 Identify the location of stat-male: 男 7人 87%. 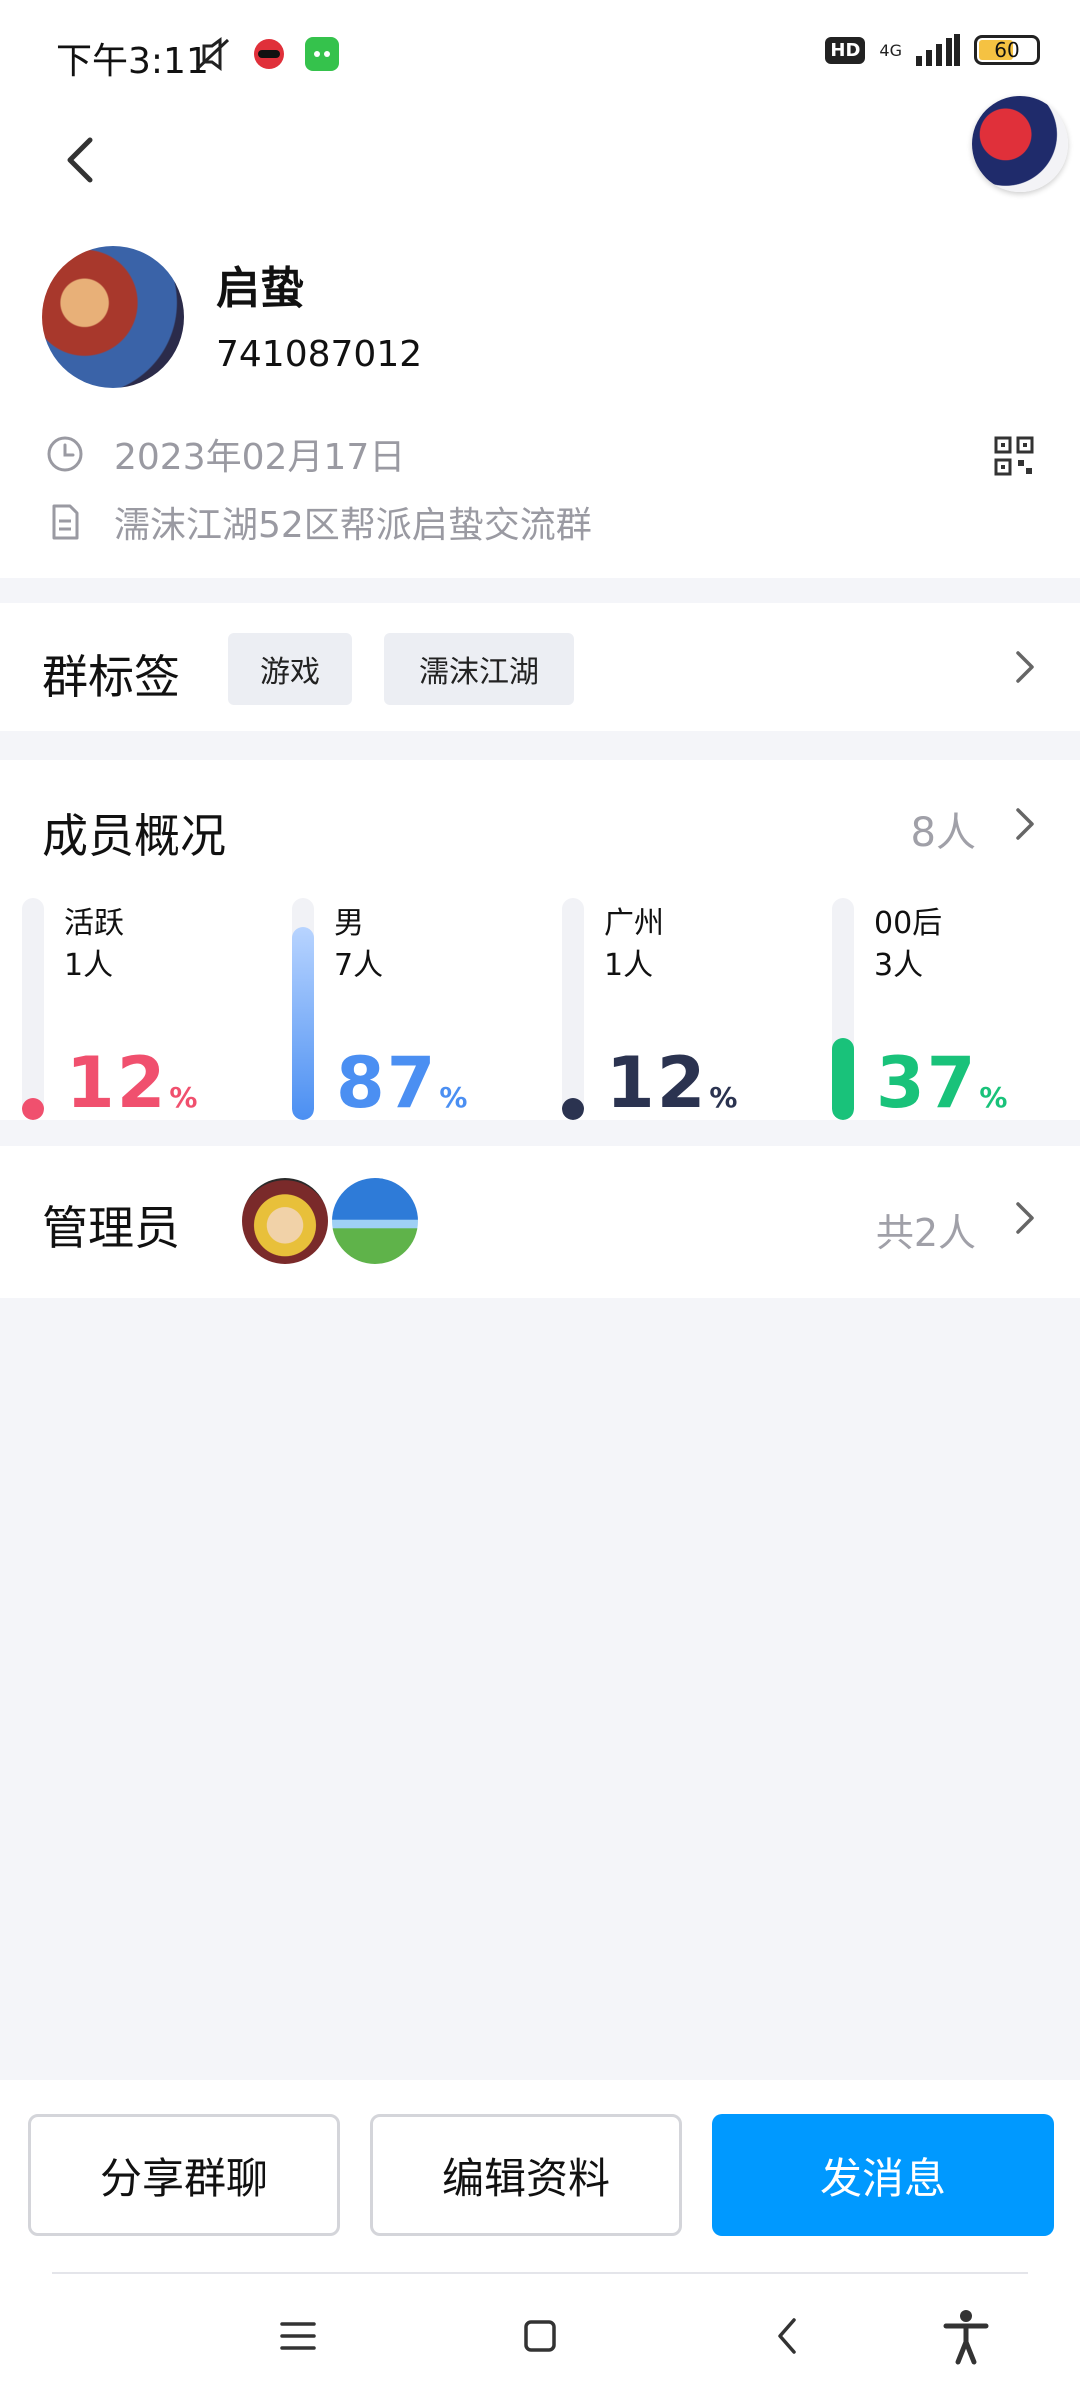
(422, 1009).